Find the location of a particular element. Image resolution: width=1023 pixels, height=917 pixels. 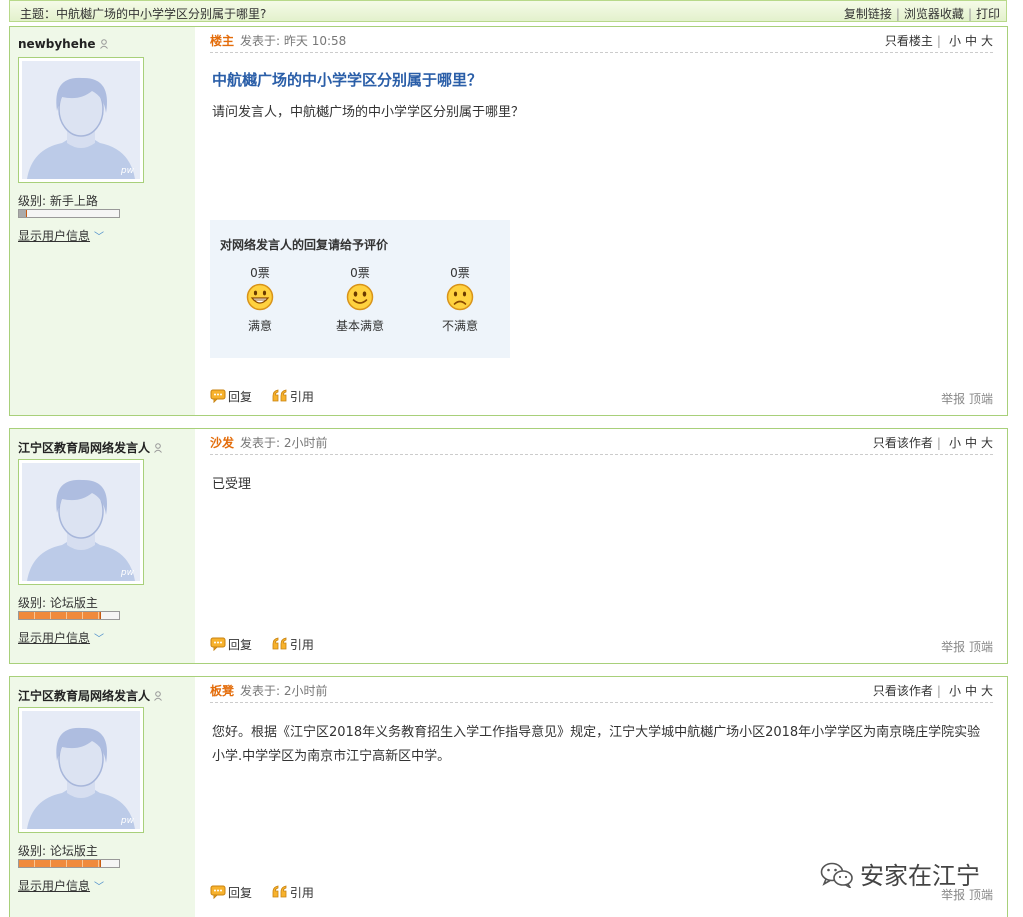

rating-label: 不满意 is located at coordinates (459, 326).